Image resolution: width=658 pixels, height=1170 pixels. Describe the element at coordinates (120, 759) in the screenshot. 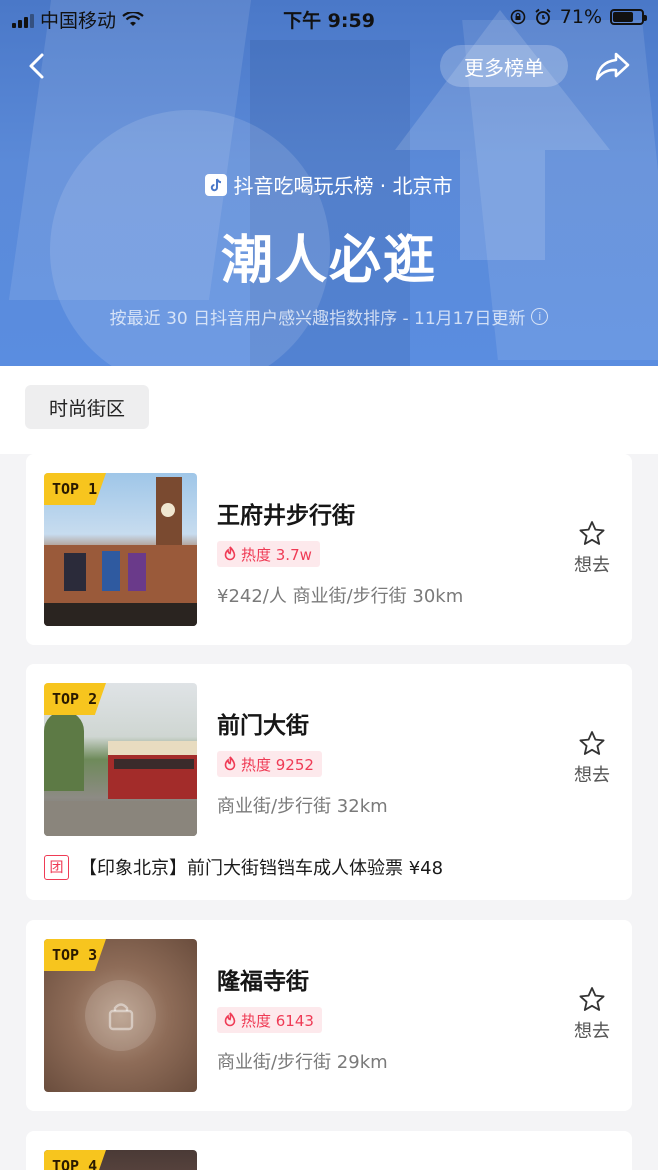

I see `item-thumbnail: TOP 2` at that location.